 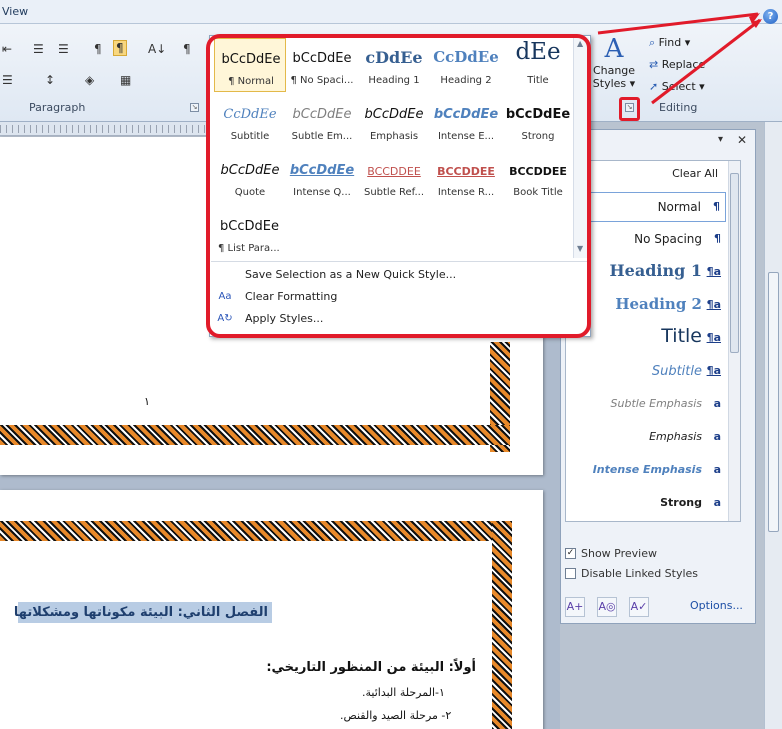 I want to click on document-scrollbar-thumb, so click(x=773, y=402).